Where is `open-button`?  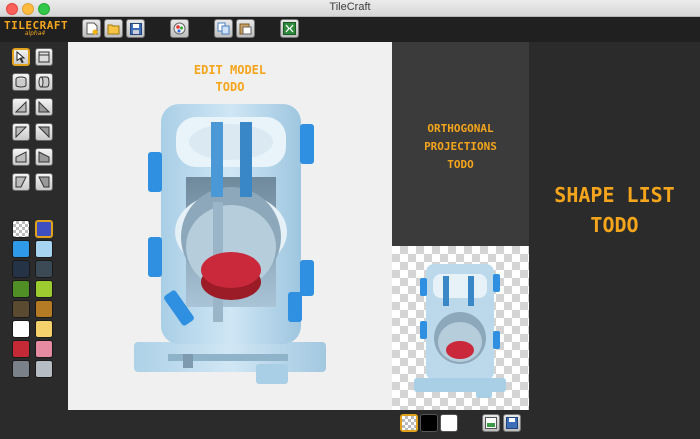 open-button is located at coordinates (113, 28).